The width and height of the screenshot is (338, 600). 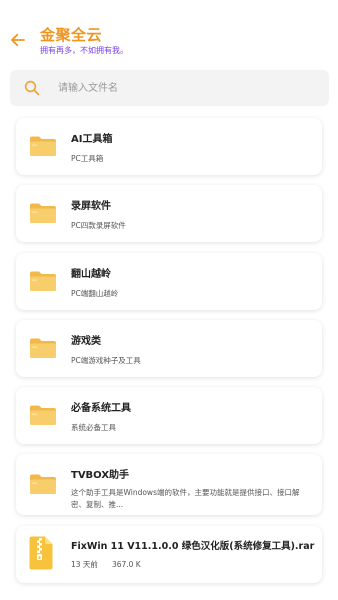 What do you see at coordinates (169, 281) in the screenshot?
I see `folder-item-mountains: 翻山越岭 PC端翻山越岭` at bounding box center [169, 281].